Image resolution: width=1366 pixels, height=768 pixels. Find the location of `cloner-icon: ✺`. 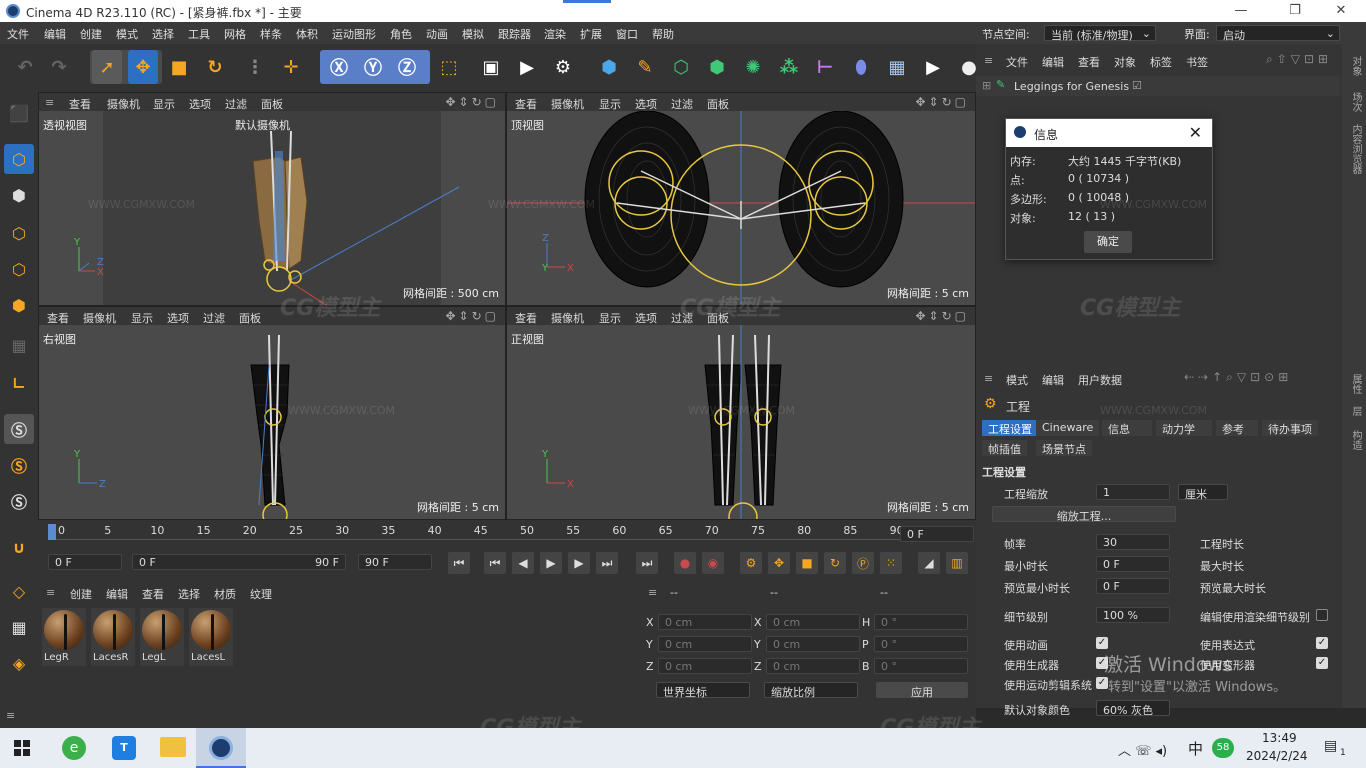

cloner-icon: ✺ is located at coordinates (753, 67).